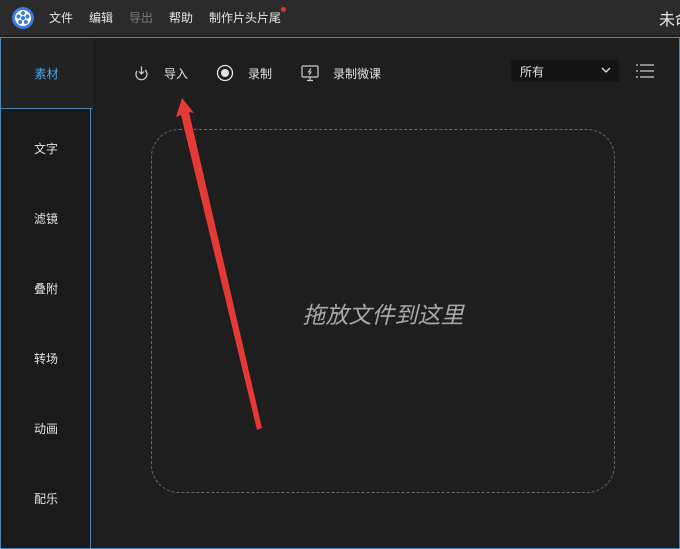  I want to click on menu-edit: 编辑, so click(101, 18).